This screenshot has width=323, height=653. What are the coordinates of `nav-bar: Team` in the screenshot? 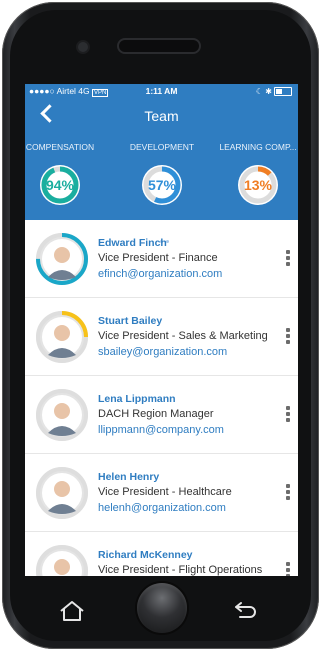 It's located at (161, 116).